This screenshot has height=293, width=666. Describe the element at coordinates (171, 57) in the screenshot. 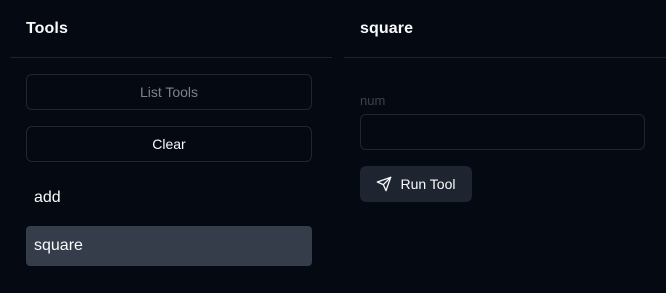

I see `tools-panel-divider` at that location.